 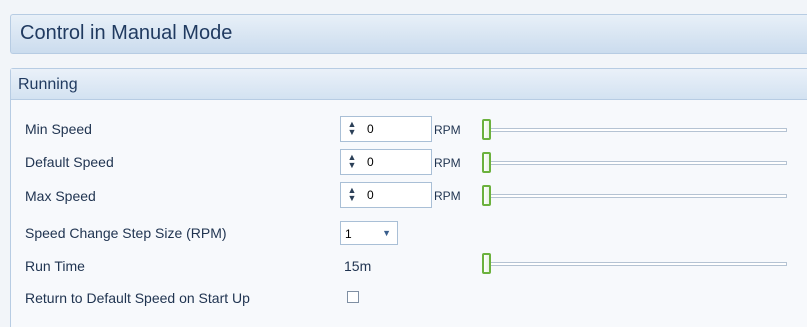 I want to click on default-speed-slider-track, so click(x=635, y=163).